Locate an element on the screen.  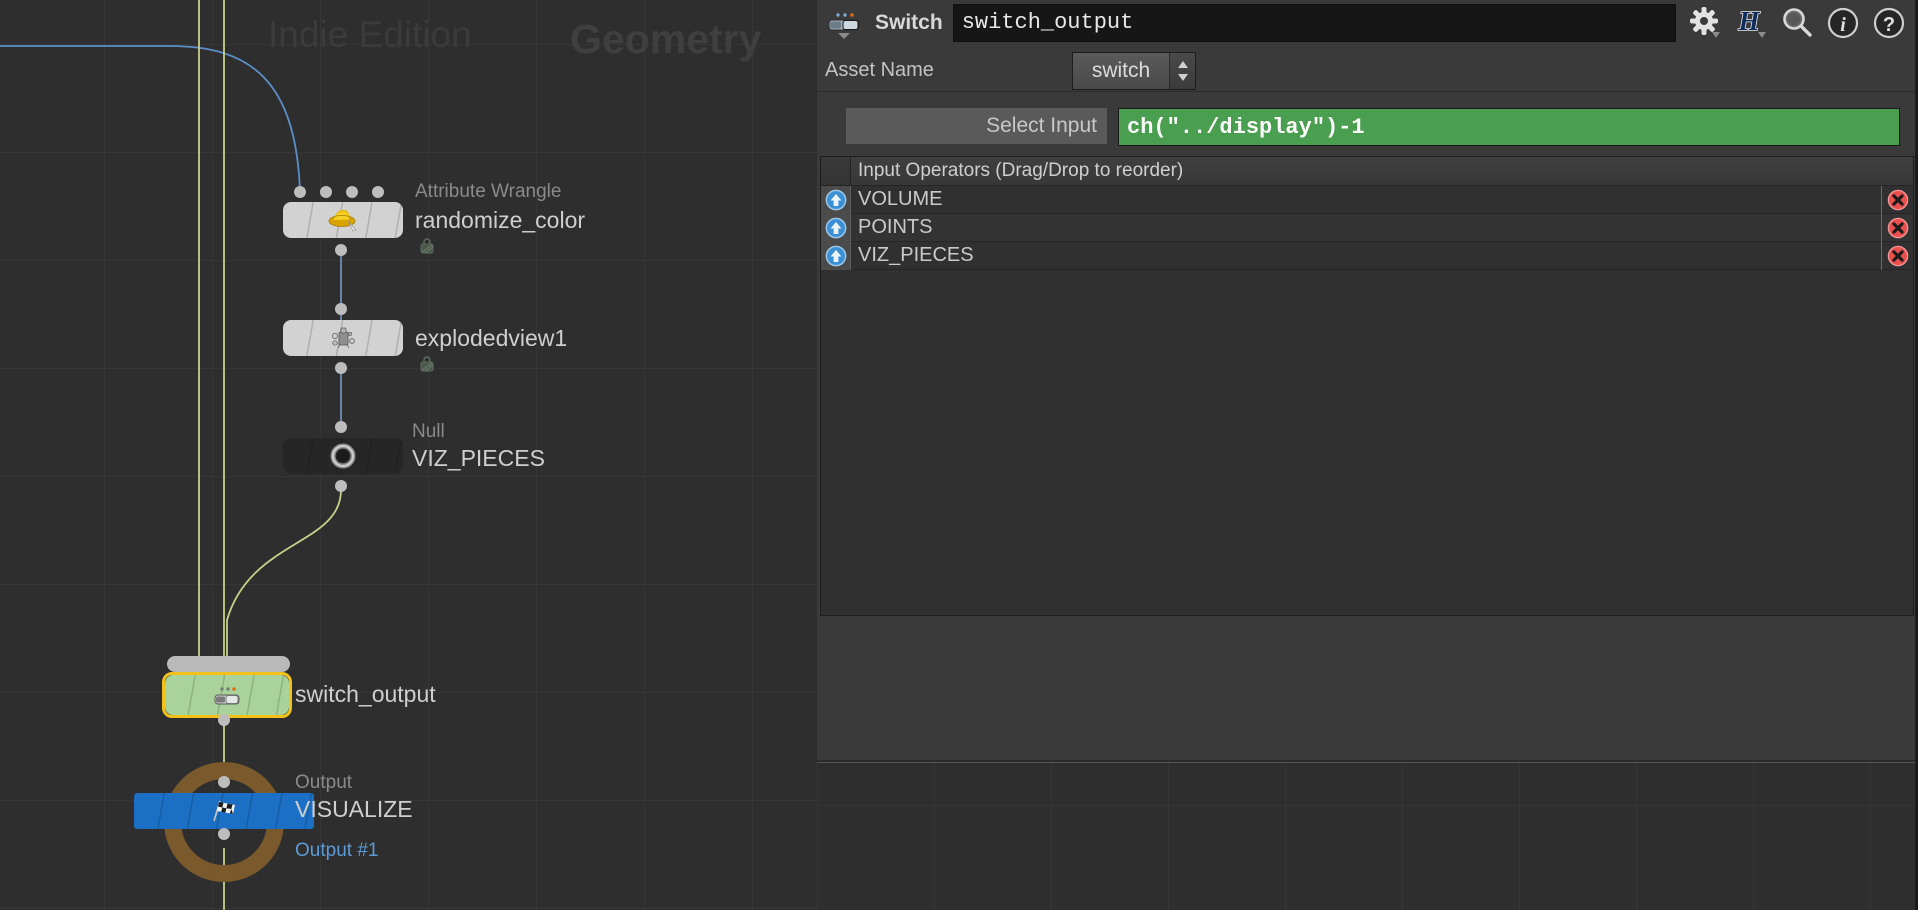
input-expression-field: ch("../display")-1 is located at coordinates (1509, 127).